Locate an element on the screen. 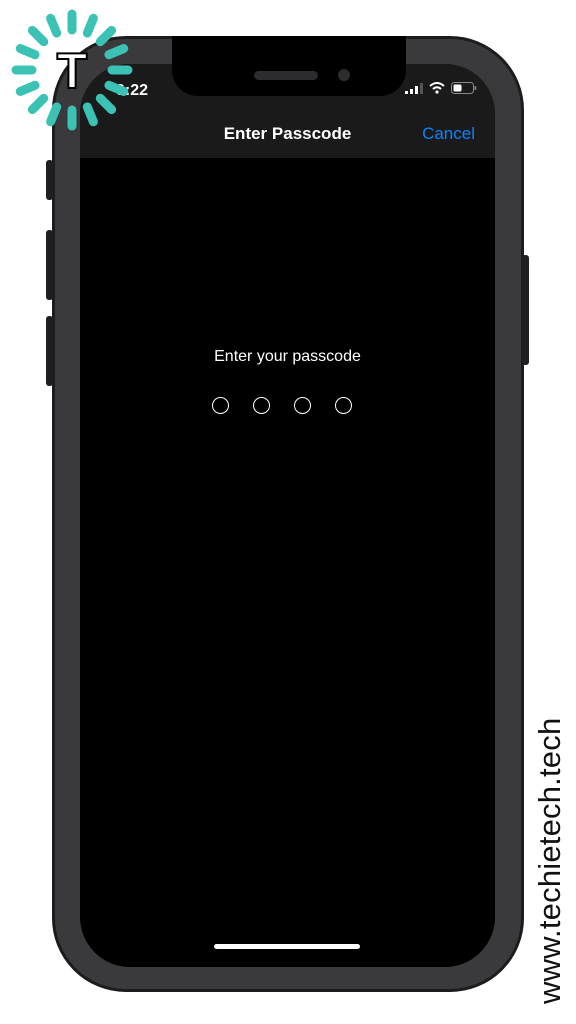  volume-up-button is located at coordinates (49, 265).